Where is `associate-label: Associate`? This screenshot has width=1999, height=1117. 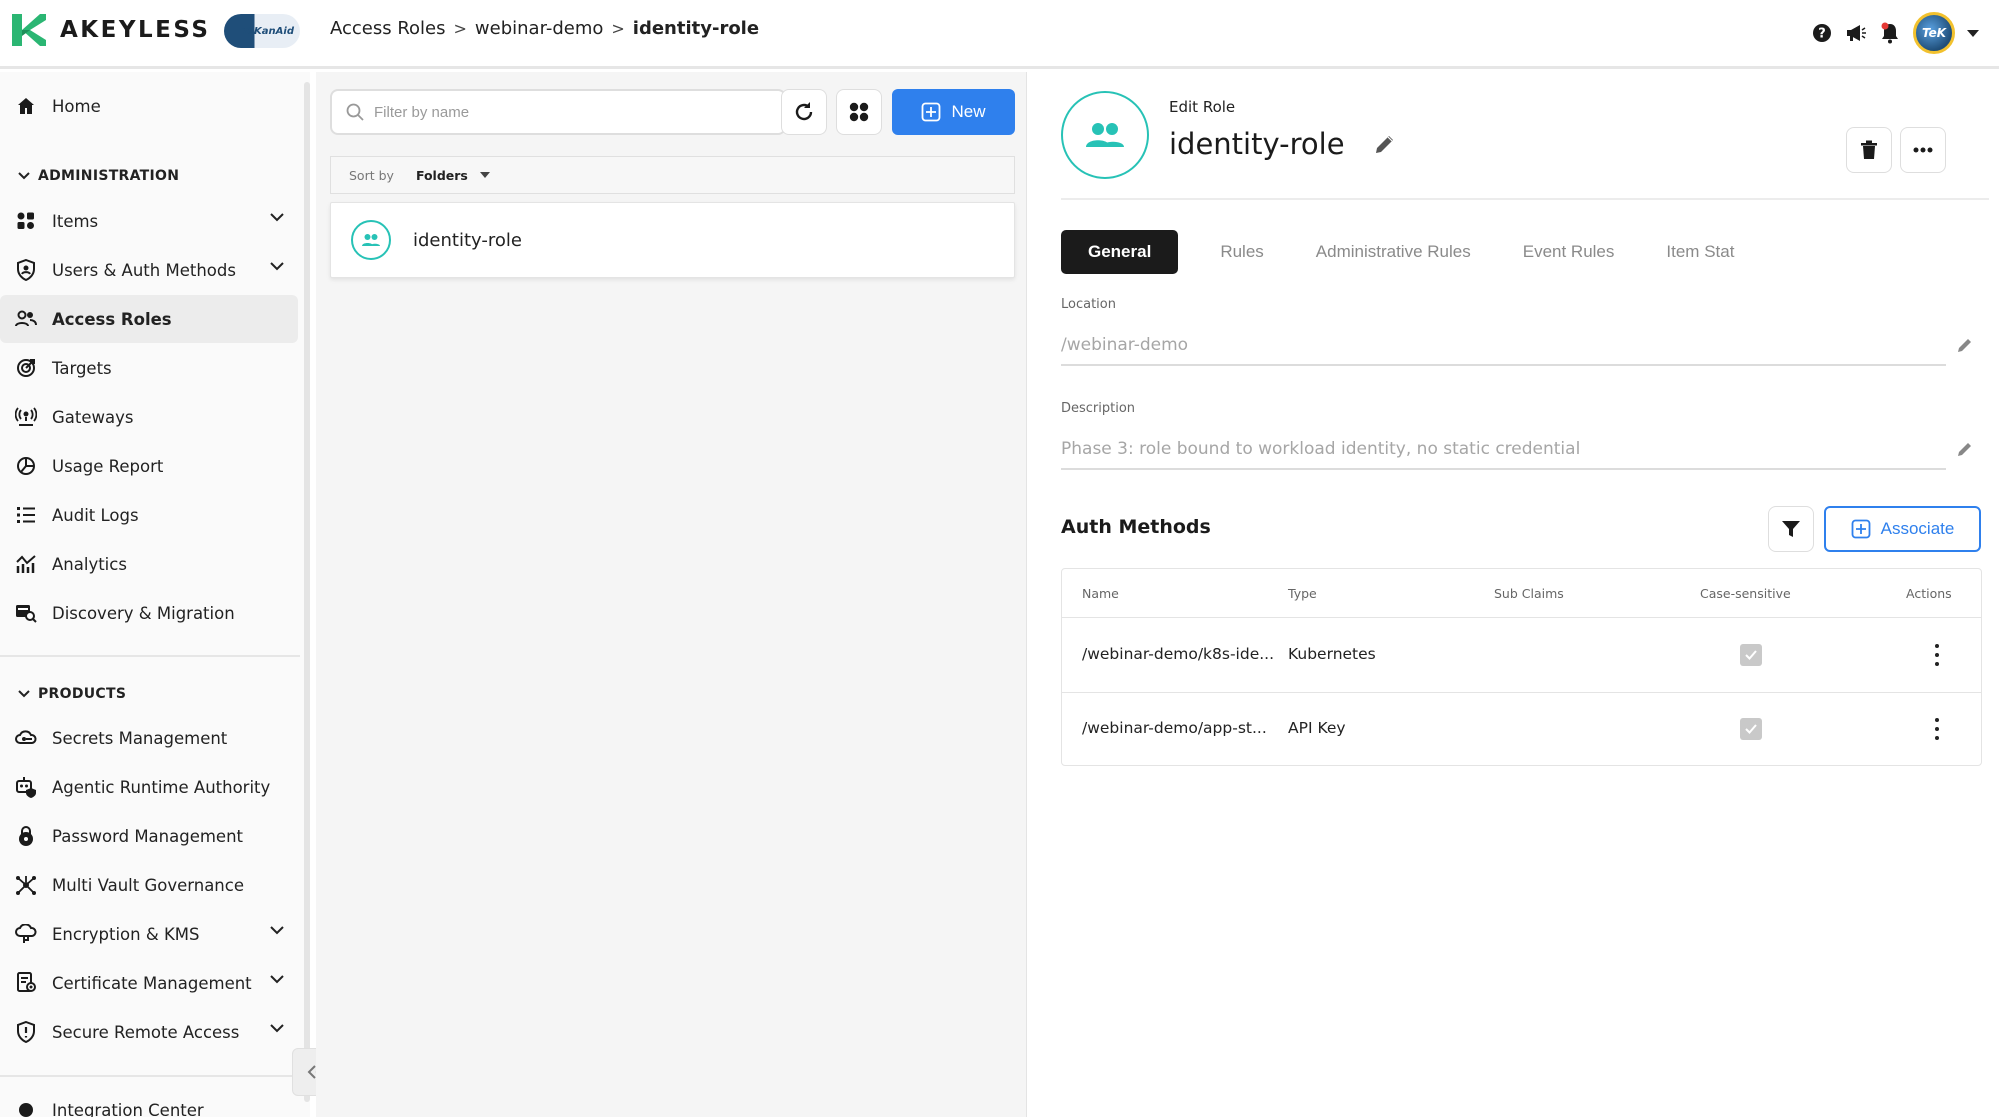
associate-label: Associate is located at coordinates (1917, 528).